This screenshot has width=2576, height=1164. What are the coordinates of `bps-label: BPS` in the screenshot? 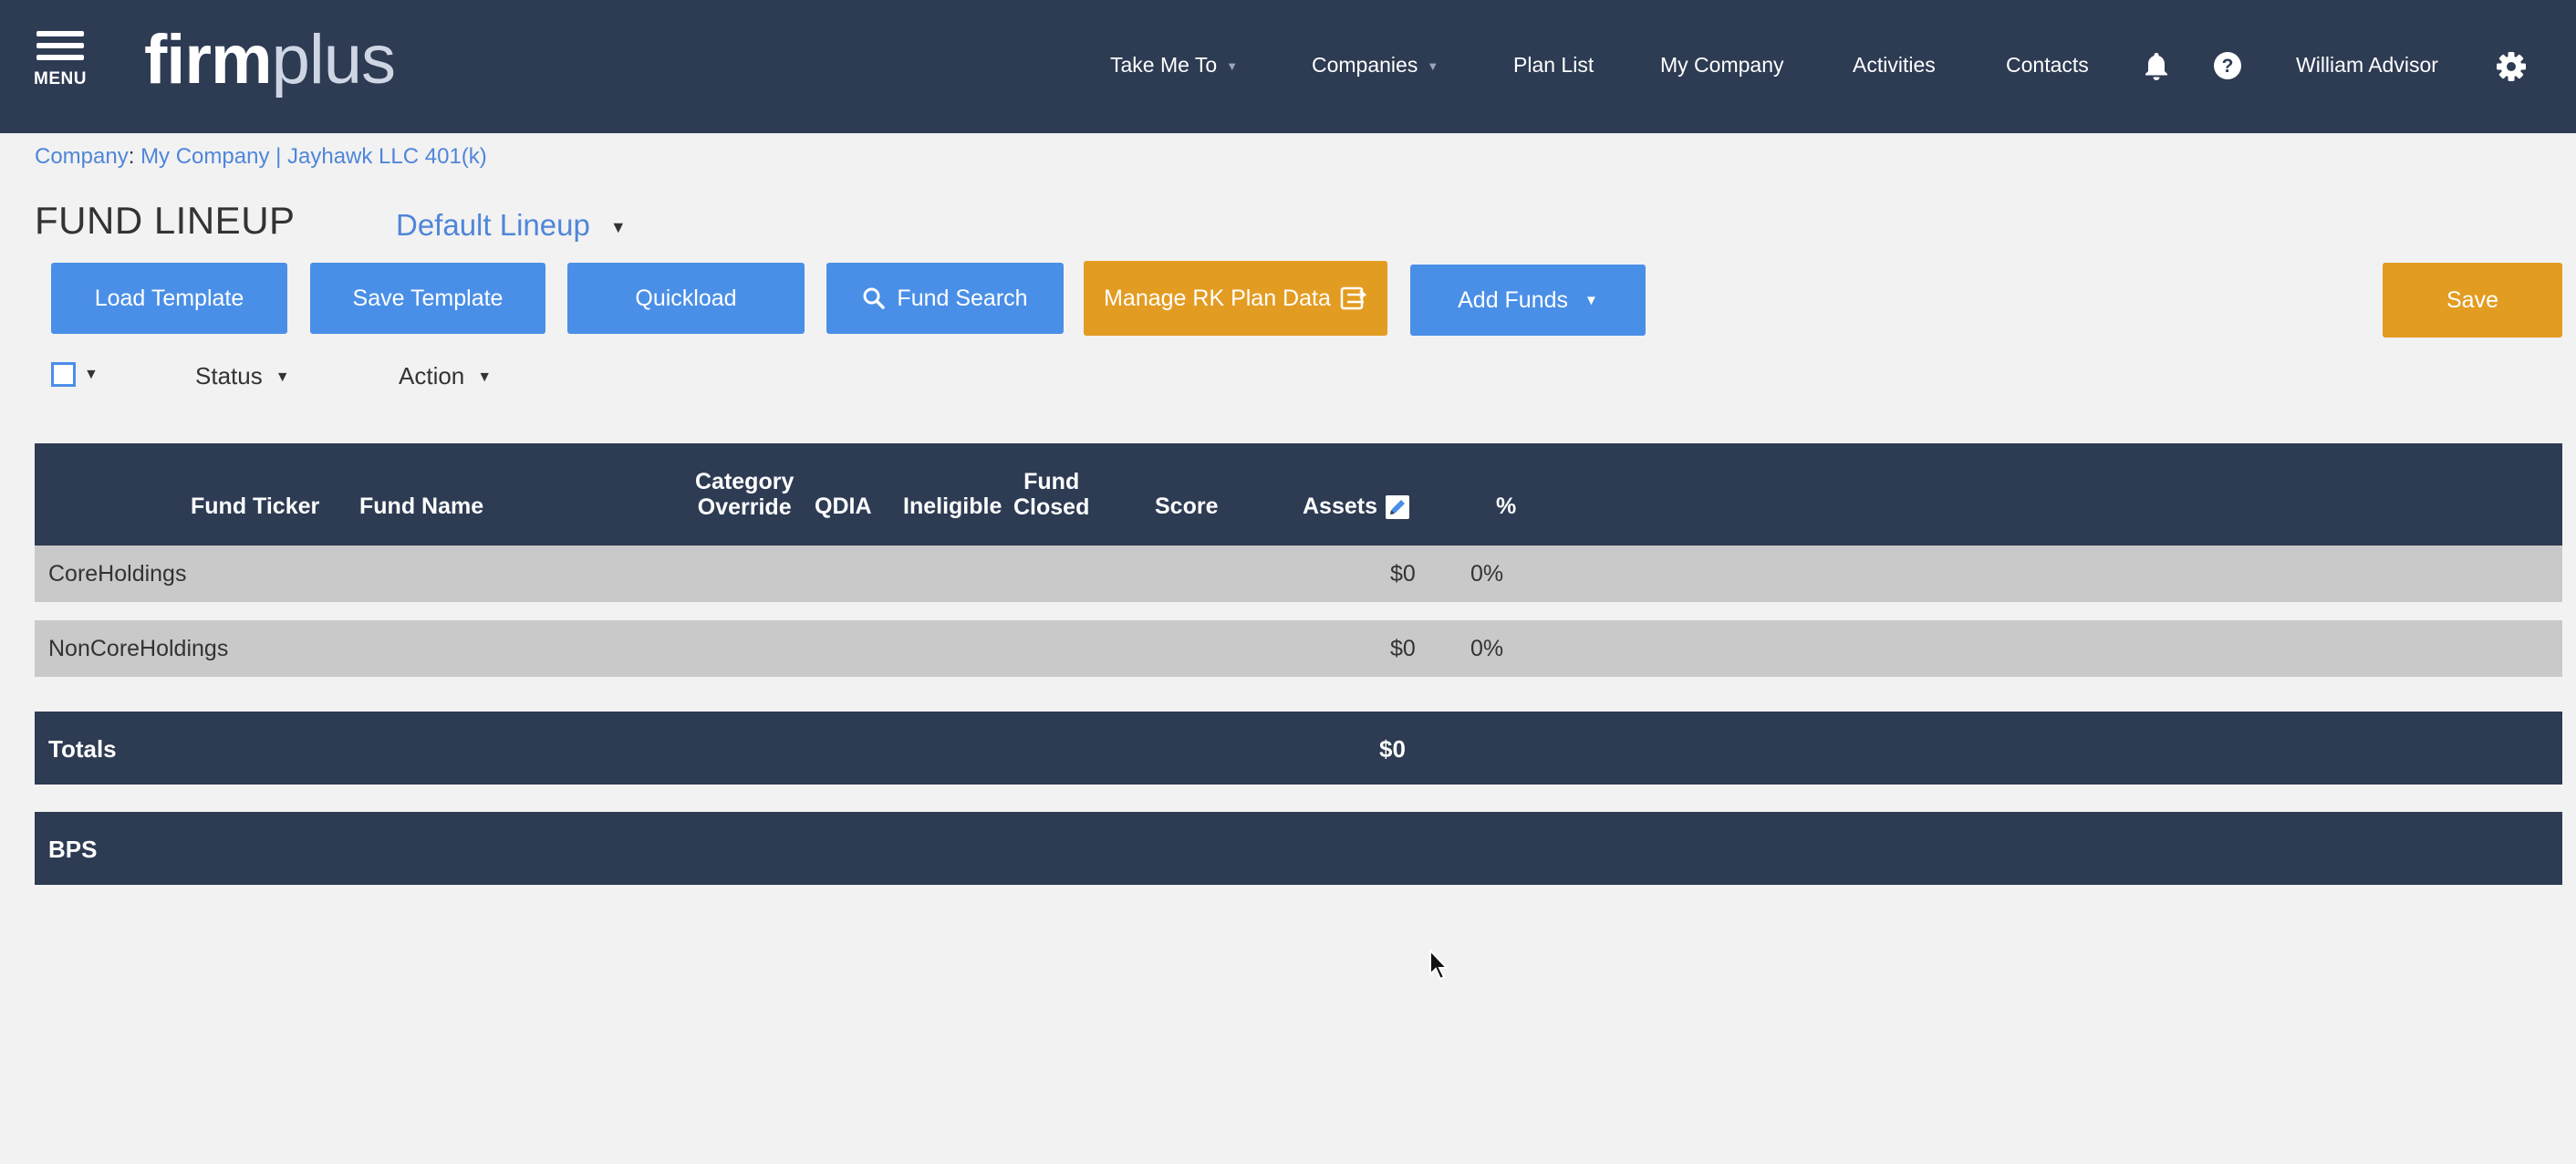 It's located at (73, 850).